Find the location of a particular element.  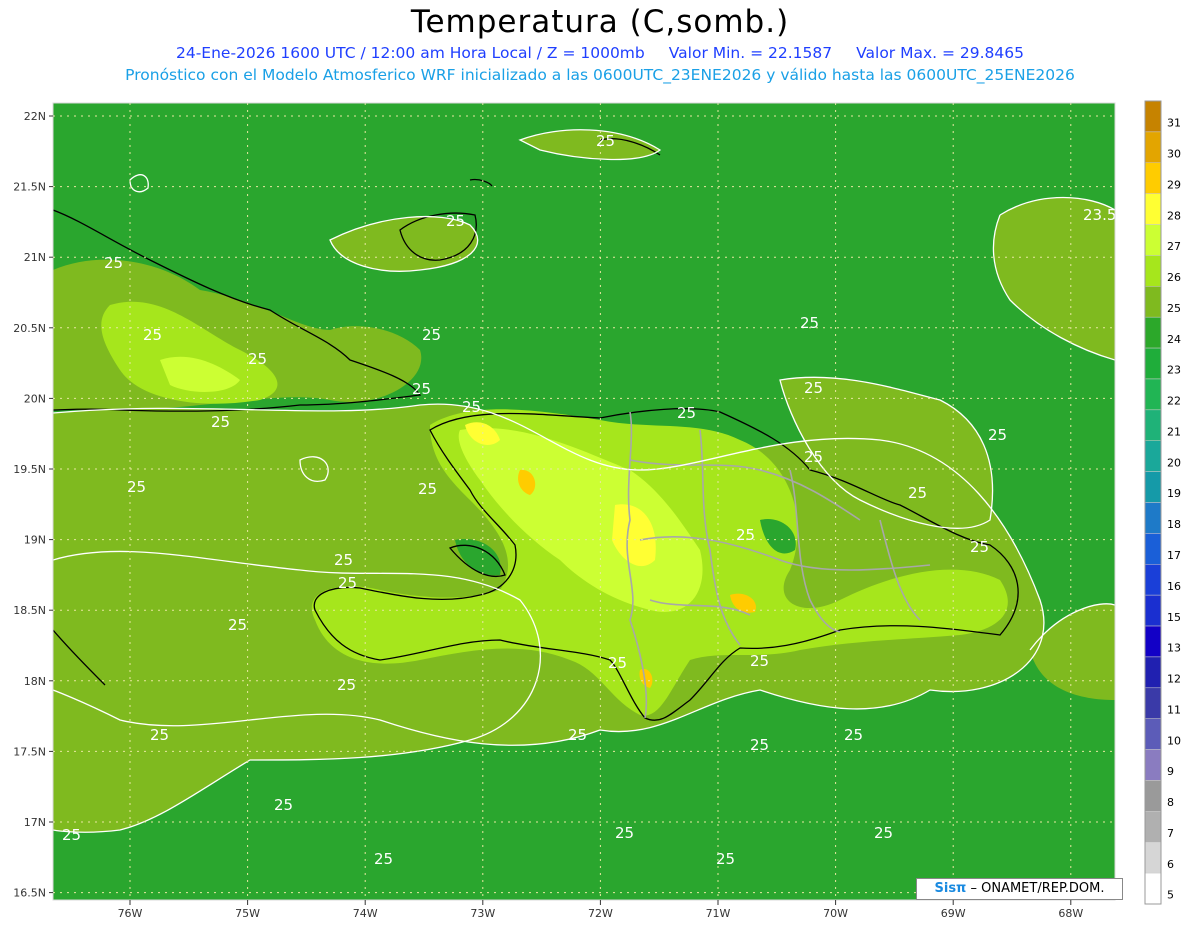

colorbar-label: 22 is located at coordinates (1174, 401).